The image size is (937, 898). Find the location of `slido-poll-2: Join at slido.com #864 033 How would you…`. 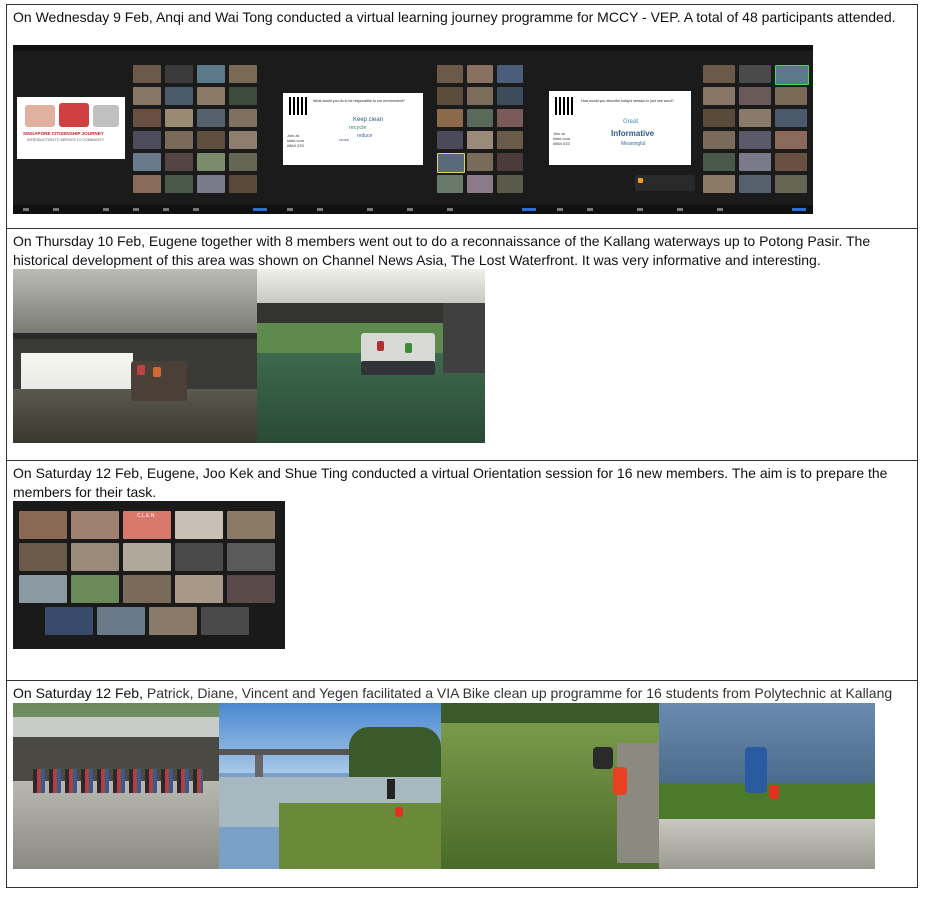

slido-poll-2: Join at slido.com #864 033 How would you… is located at coordinates (620, 128).